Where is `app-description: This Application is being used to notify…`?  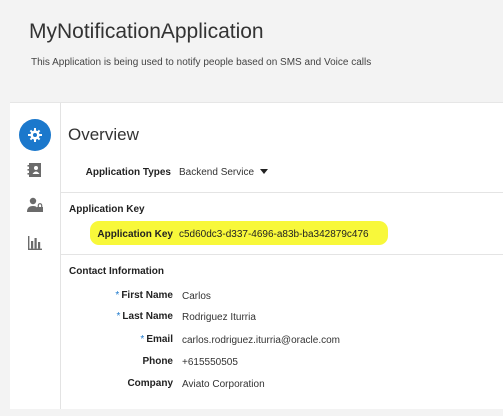
app-description: This Application is being used to notify… is located at coordinates (201, 62).